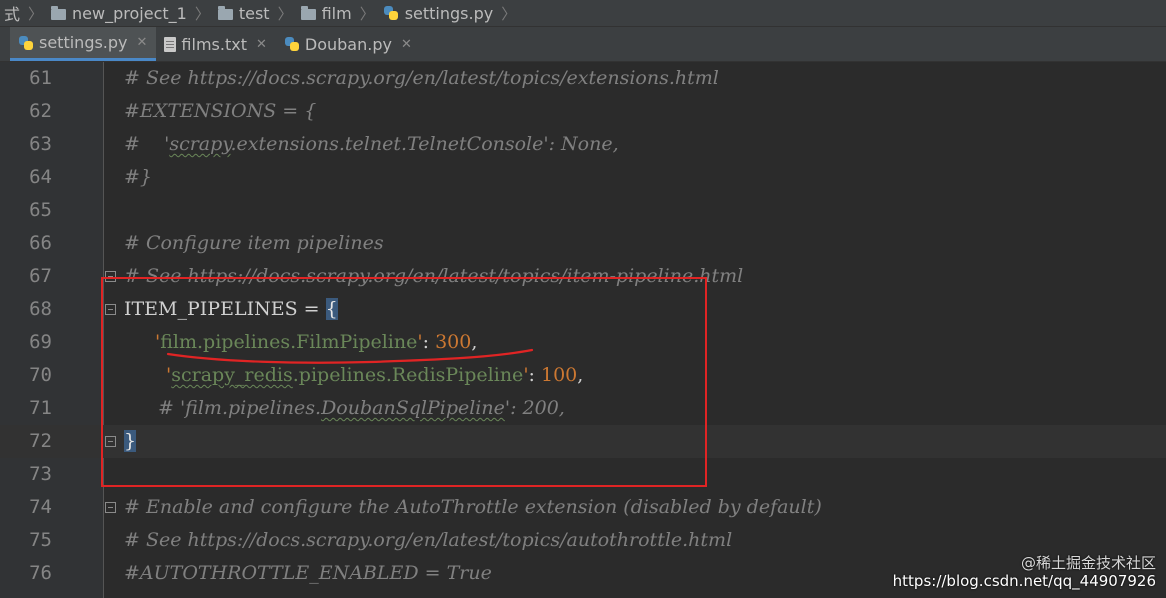 The image size is (1166, 598). I want to click on code-line: 64 #}, so click(583, 177).